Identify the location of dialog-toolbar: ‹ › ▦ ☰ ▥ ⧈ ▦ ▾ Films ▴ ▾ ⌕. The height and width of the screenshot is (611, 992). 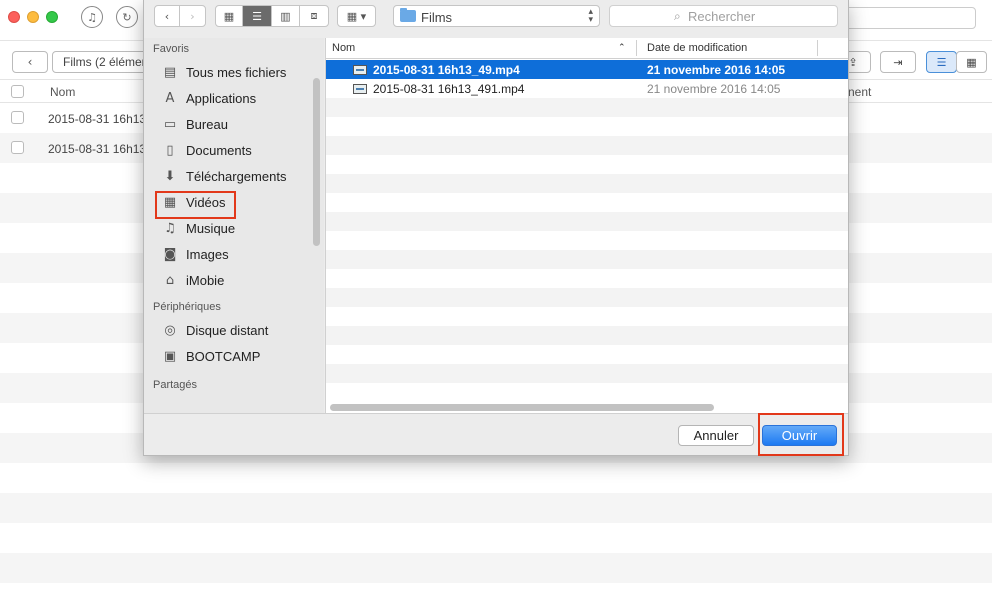
(496, 16).